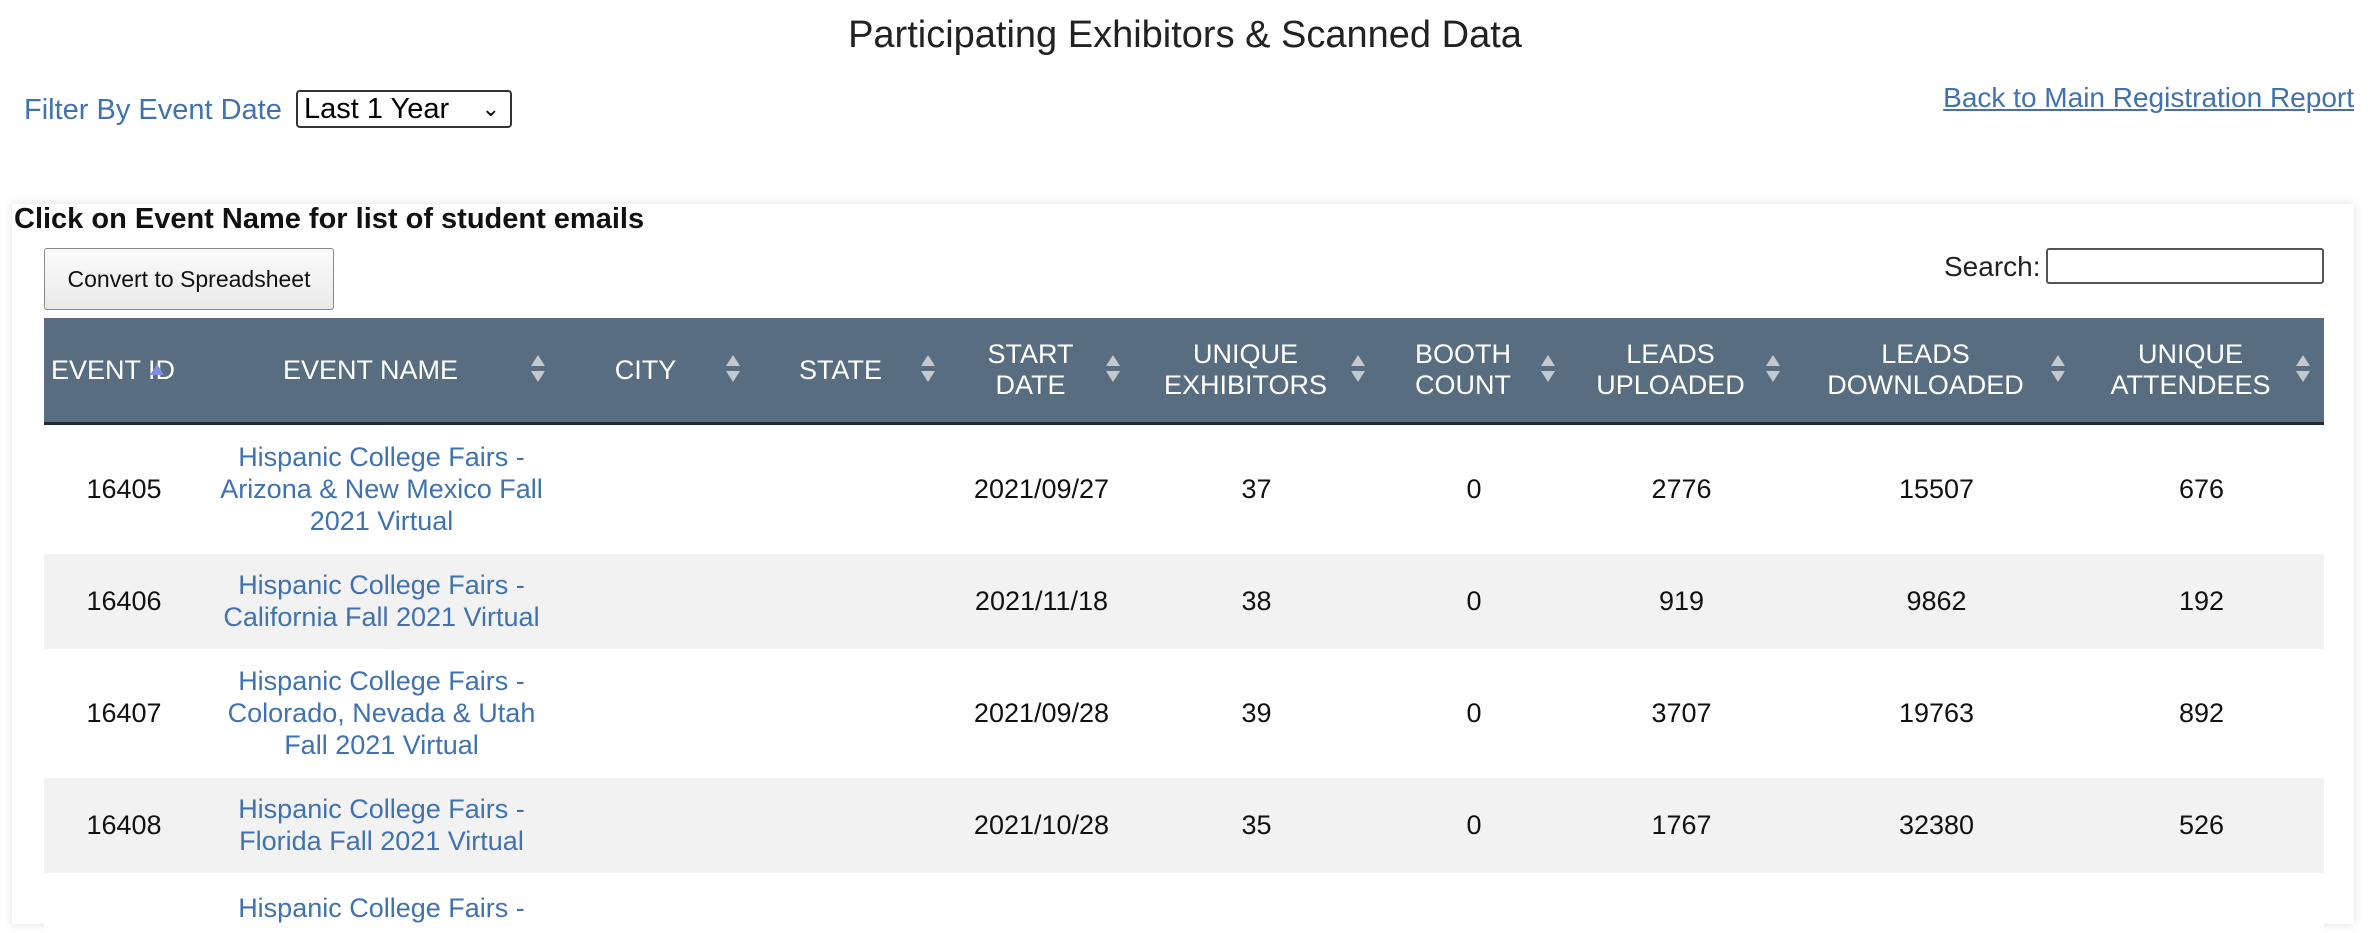 Image resolution: width=2374 pixels, height=933 pixels. Describe the element at coordinates (1185, 35) in the screenshot. I see `page-title: Participating Exhibitors & Scanned Data` at that location.